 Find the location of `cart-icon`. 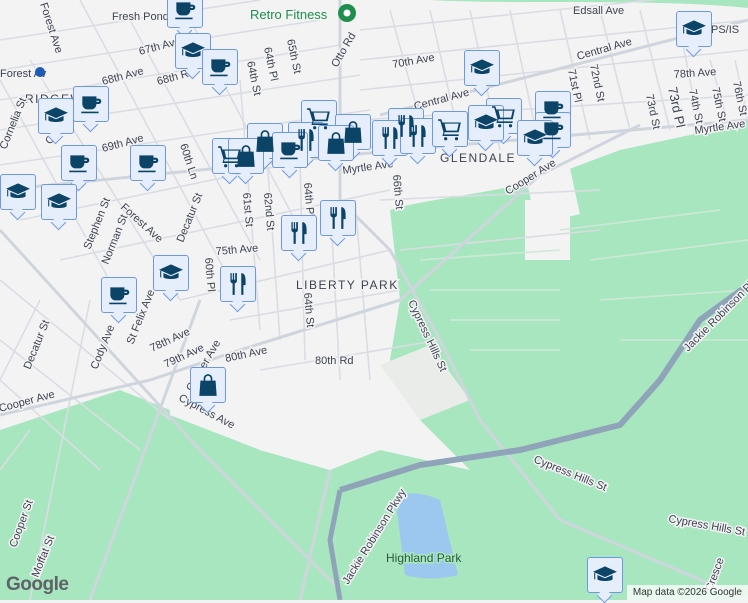

cart-icon is located at coordinates (450, 129).